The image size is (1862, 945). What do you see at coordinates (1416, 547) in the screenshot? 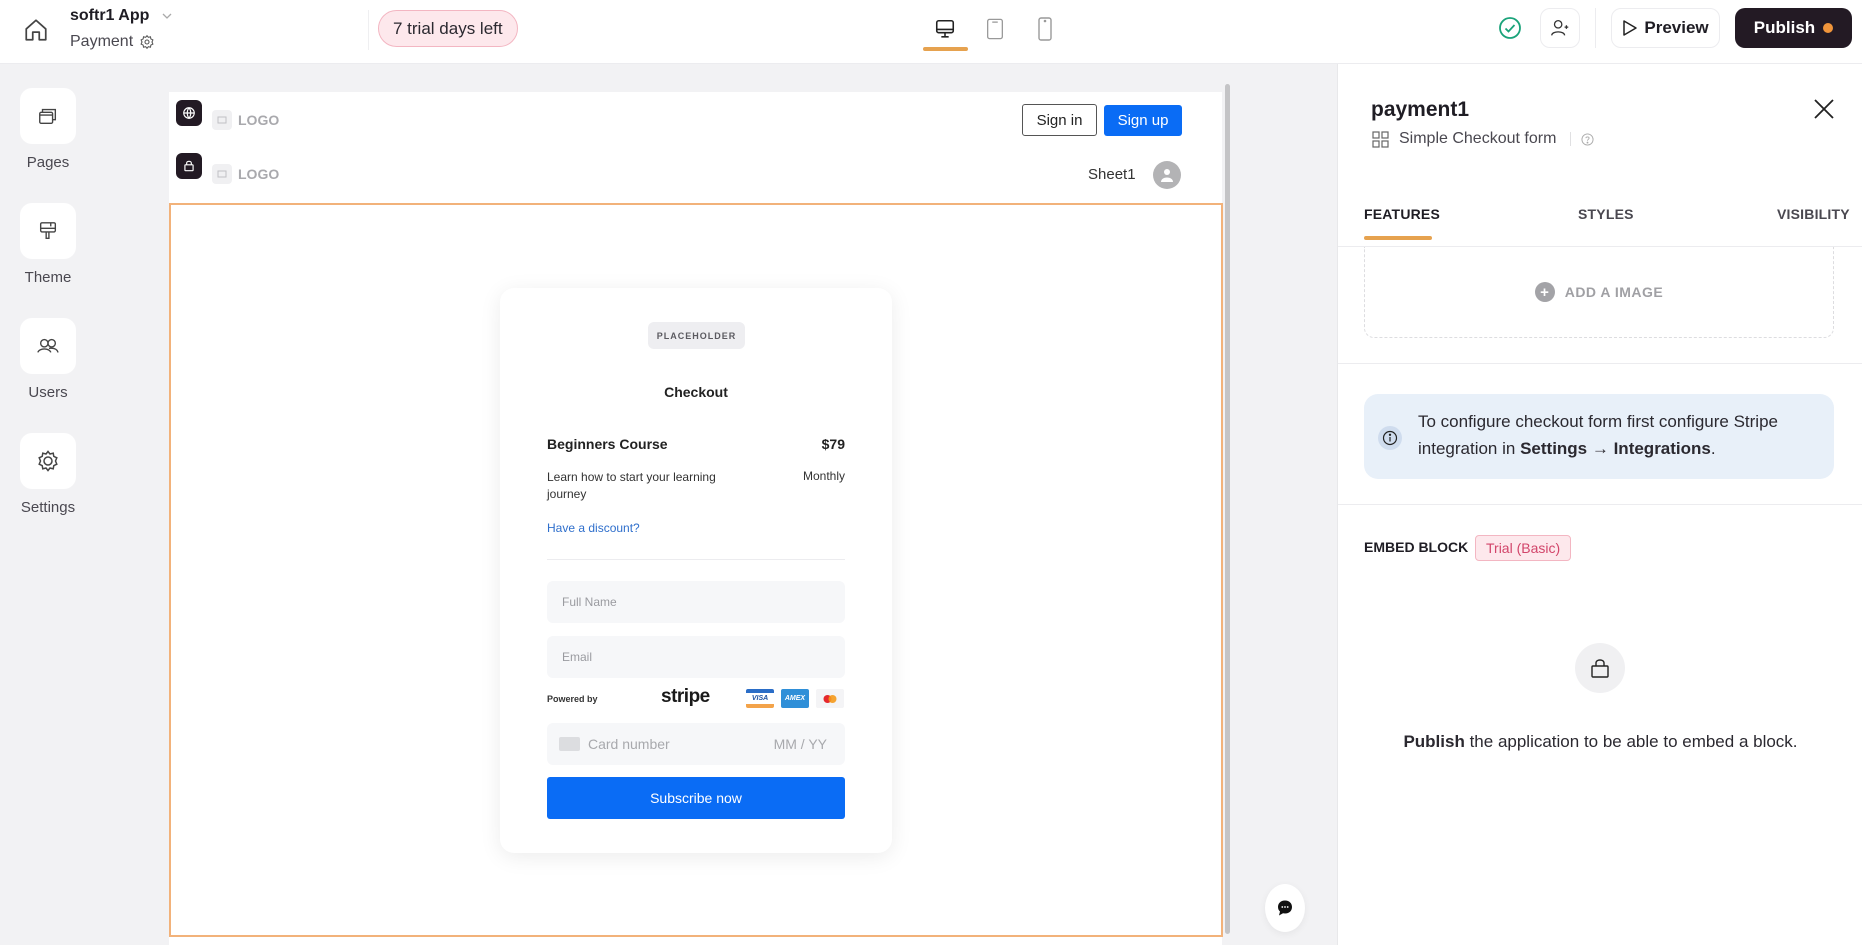
I see `embed-block-heading: EMBED BLOCK` at bounding box center [1416, 547].